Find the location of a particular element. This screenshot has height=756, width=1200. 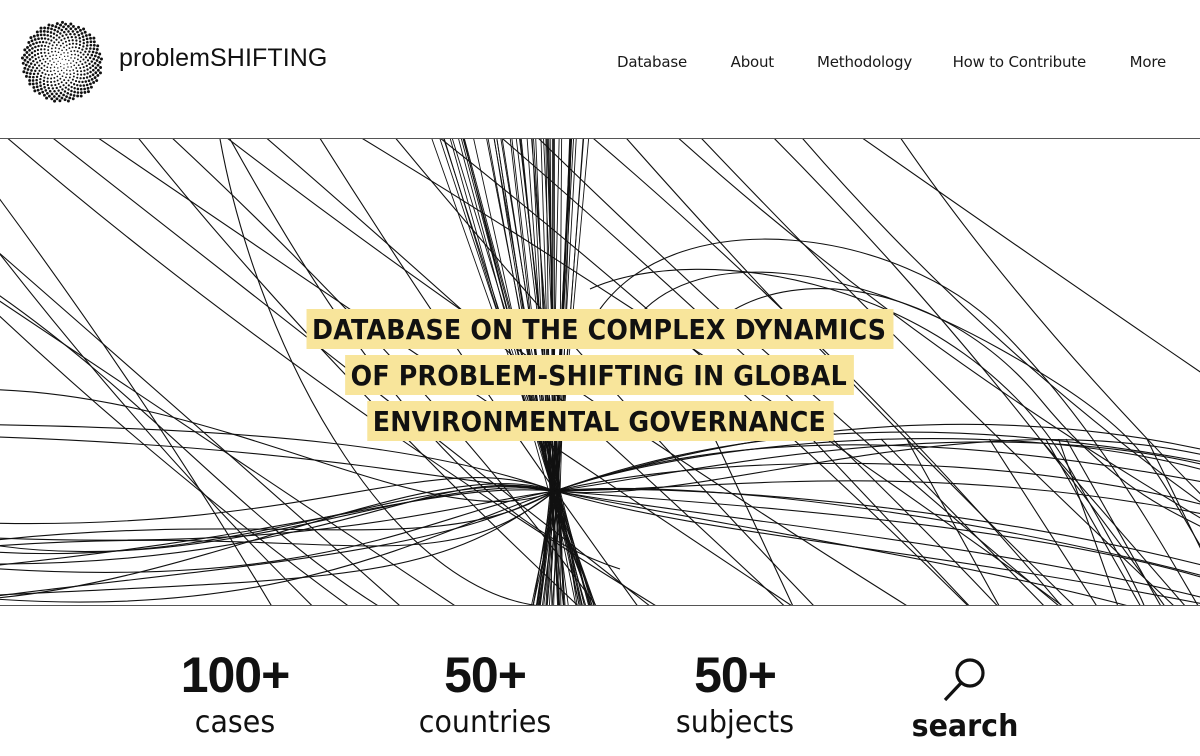

stat-subjects-label: subjects is located at coordinates (735, 722).